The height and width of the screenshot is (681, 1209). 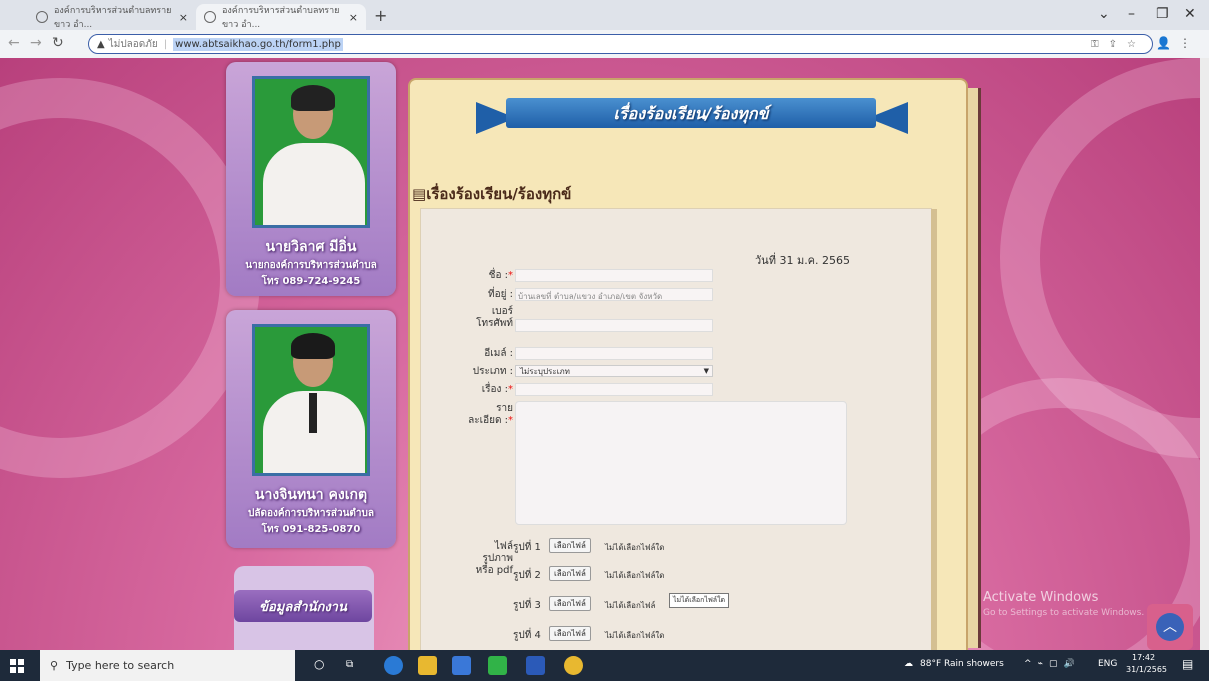 I want to click on file-row-label: รูปที่ 2, so click(x=527, y=575).